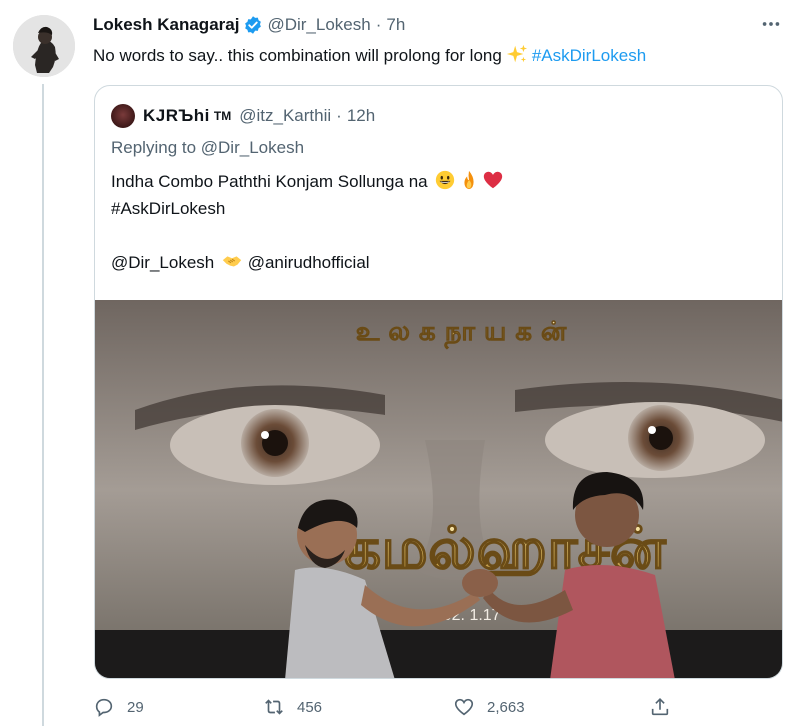 This screenshot has height=726, width=800. Describe the element at coordinates (469, 180) in the screenshot. I see `fire-emoji` at that location.